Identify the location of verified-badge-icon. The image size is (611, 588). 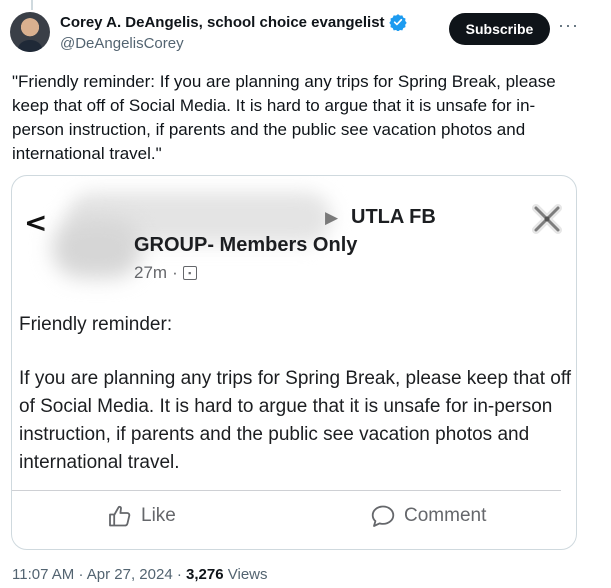
(397, 22).